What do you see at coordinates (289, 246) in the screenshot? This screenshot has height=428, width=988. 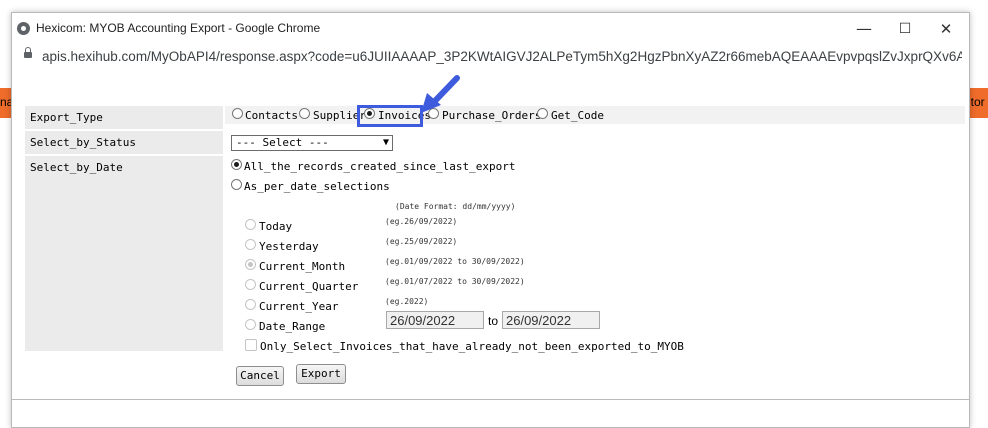 I see `yesterday-label: Yesterday` at bounding box center [289, 246].